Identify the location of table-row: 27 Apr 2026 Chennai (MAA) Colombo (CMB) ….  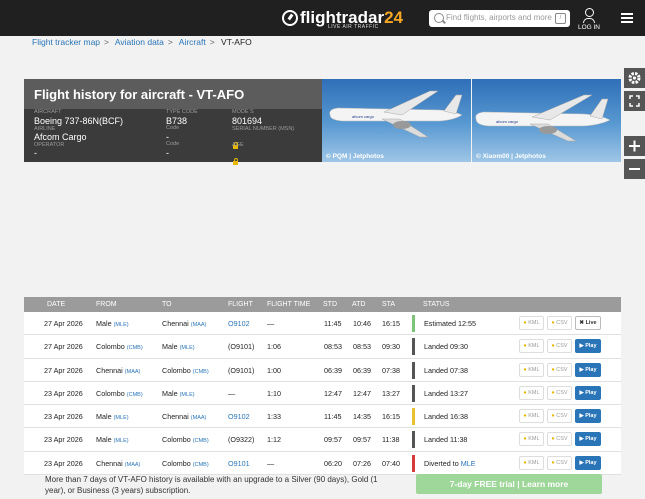
(322, 370).